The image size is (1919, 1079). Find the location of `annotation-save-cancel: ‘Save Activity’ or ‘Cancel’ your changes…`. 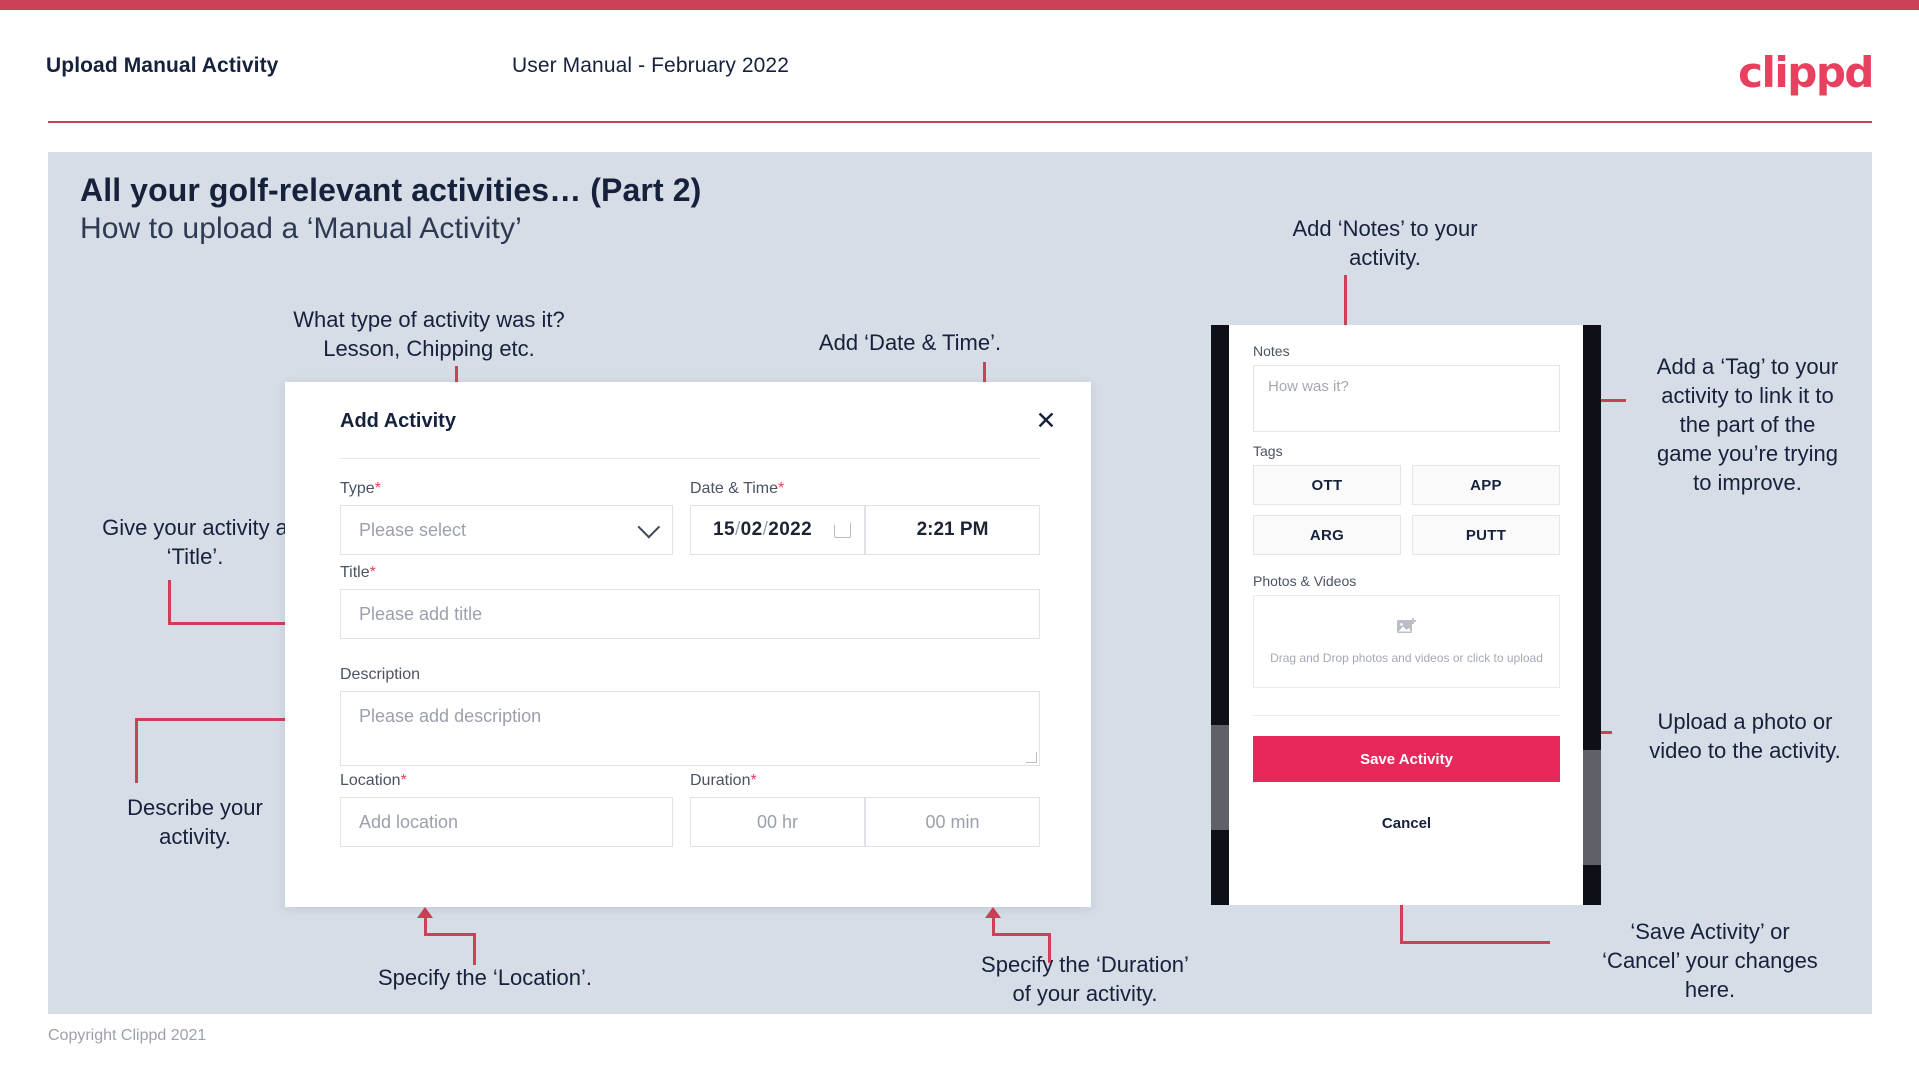

annotation-save-cancel: ‘Save Activity’ or ‘Cancel’ your changes… is located at coordinates (1710, 960).